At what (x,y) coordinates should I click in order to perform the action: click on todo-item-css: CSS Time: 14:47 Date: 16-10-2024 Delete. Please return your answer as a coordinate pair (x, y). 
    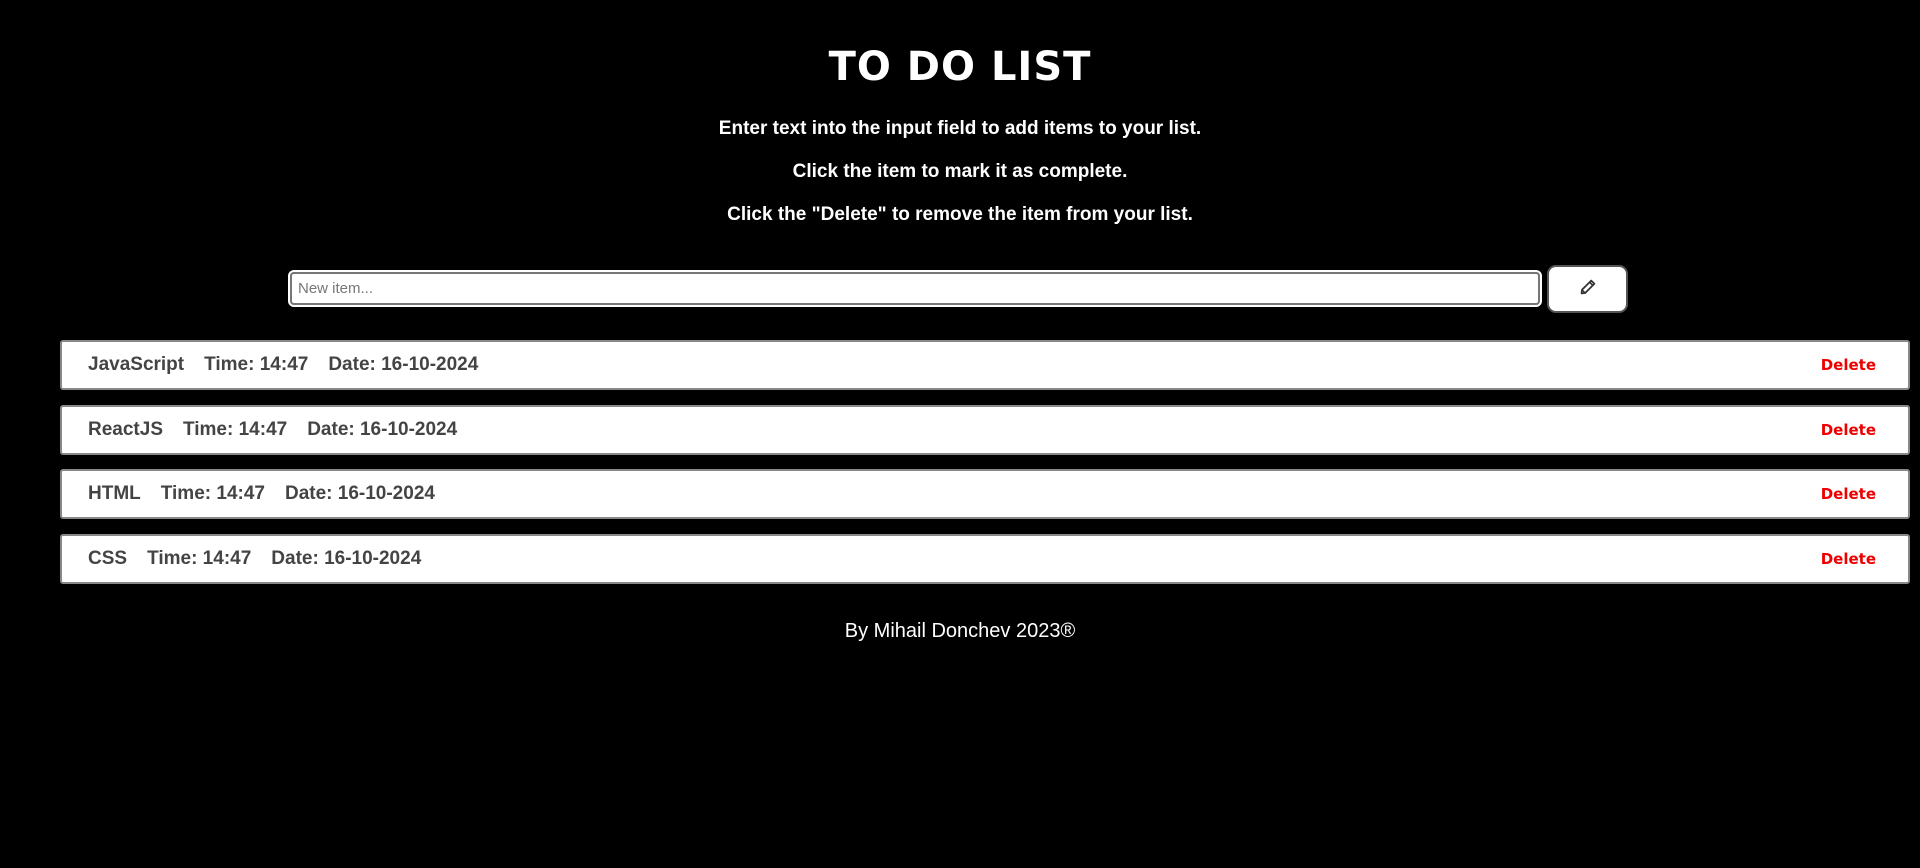
    Looking at the image, I should click on (985, 558).